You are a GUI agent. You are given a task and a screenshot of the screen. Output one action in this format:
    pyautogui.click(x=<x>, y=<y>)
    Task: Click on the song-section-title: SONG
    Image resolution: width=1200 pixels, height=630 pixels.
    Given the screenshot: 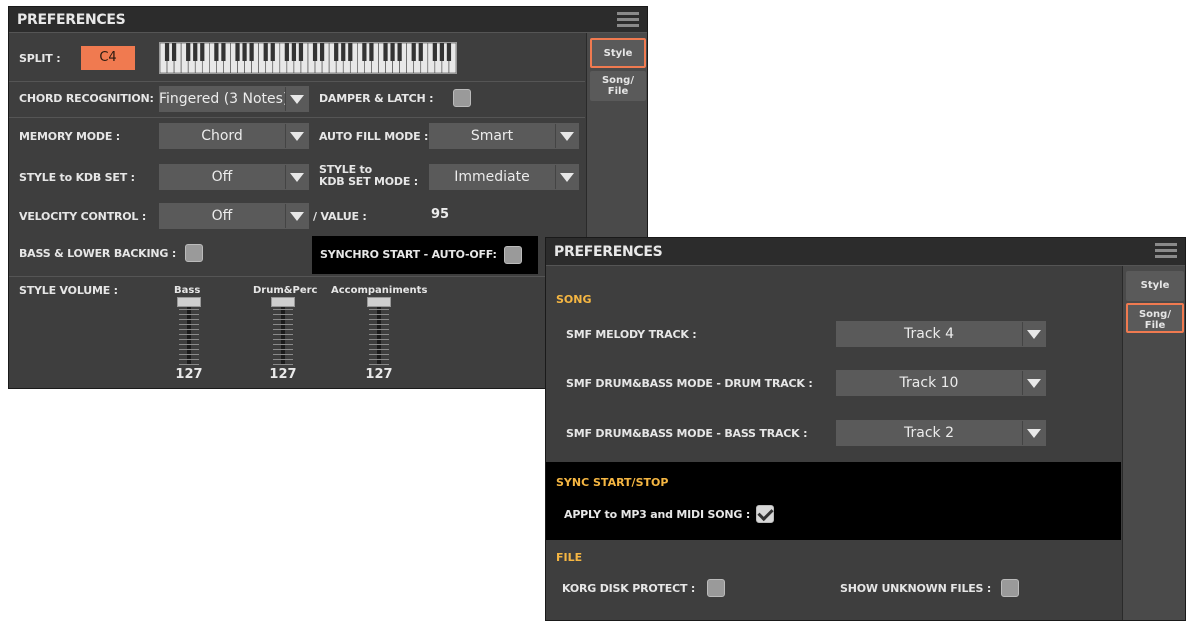 What is the action you would take?
    pyautogui.click(x=574, y=299)
    